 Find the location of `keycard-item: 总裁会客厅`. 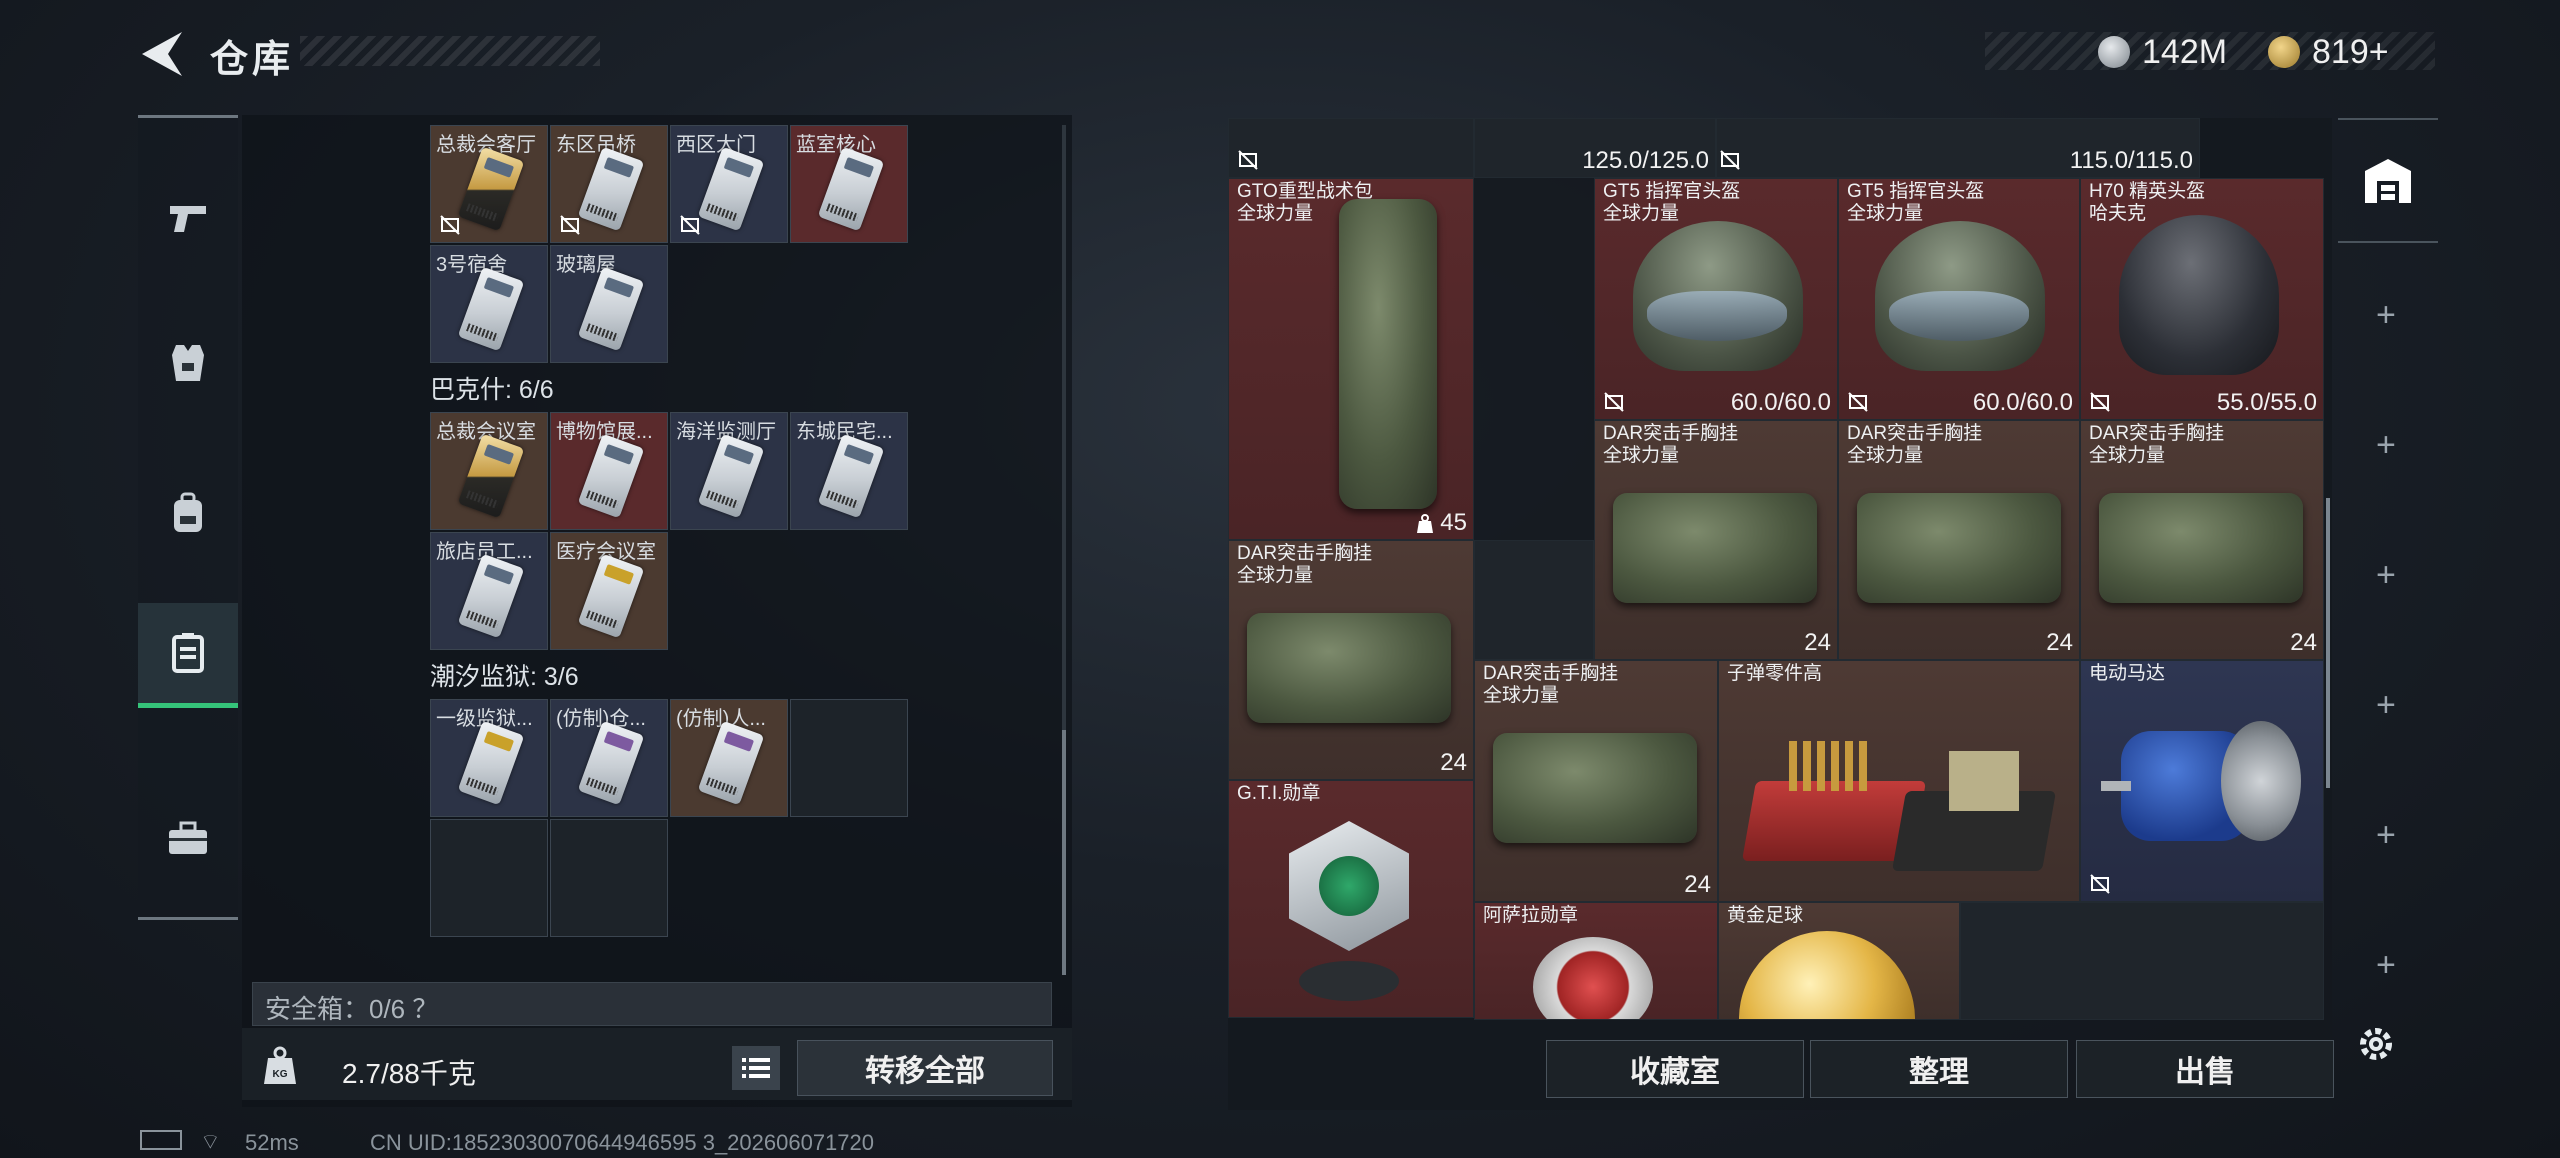

keycard-item: 总裁会客厅 is located at coordinates (489, 184).